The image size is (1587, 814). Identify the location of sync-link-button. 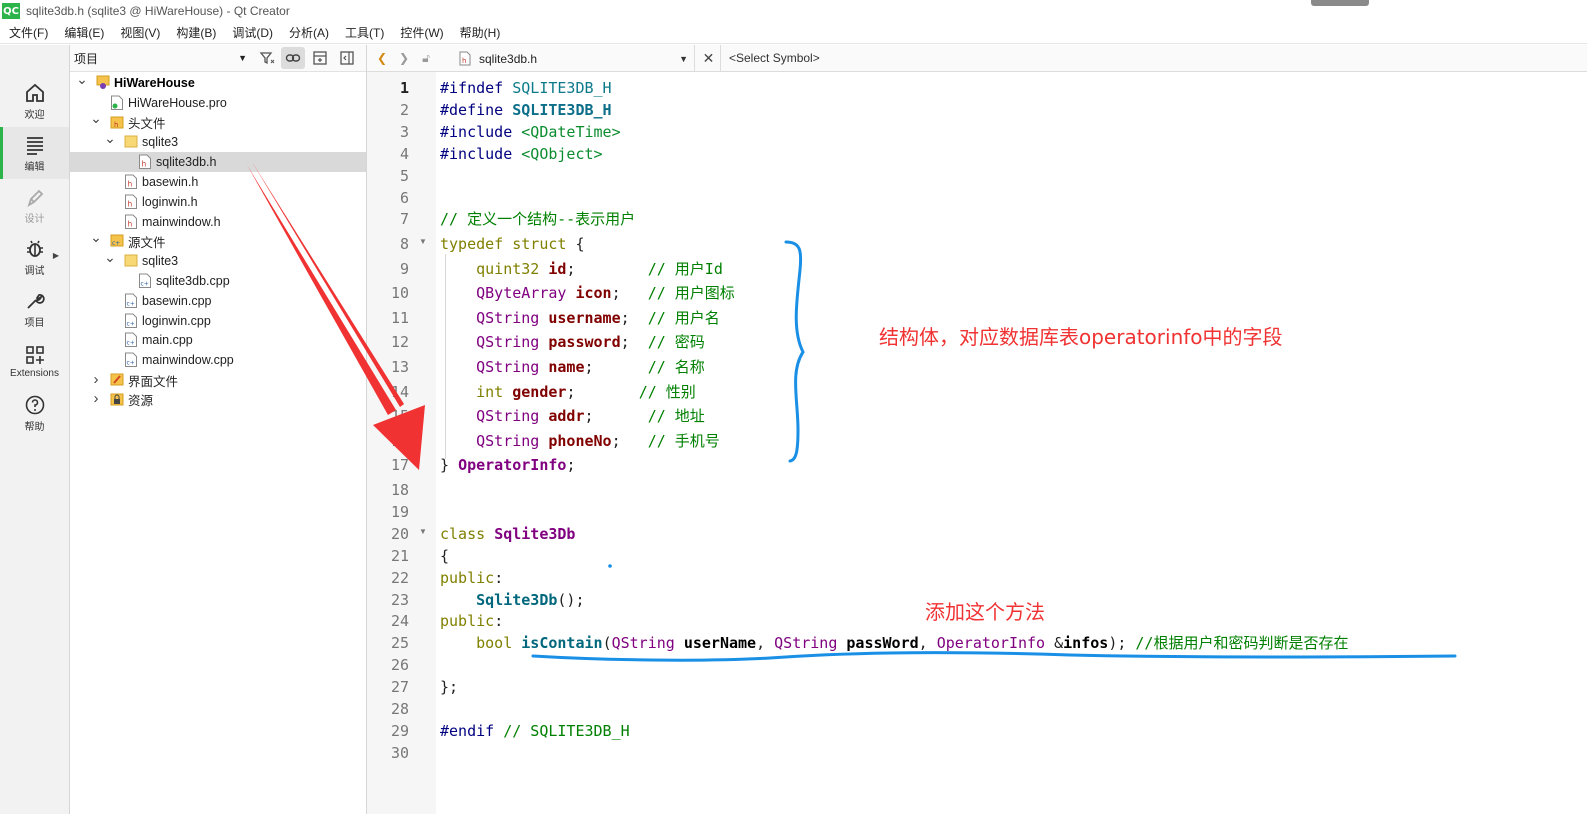
(293, 58).